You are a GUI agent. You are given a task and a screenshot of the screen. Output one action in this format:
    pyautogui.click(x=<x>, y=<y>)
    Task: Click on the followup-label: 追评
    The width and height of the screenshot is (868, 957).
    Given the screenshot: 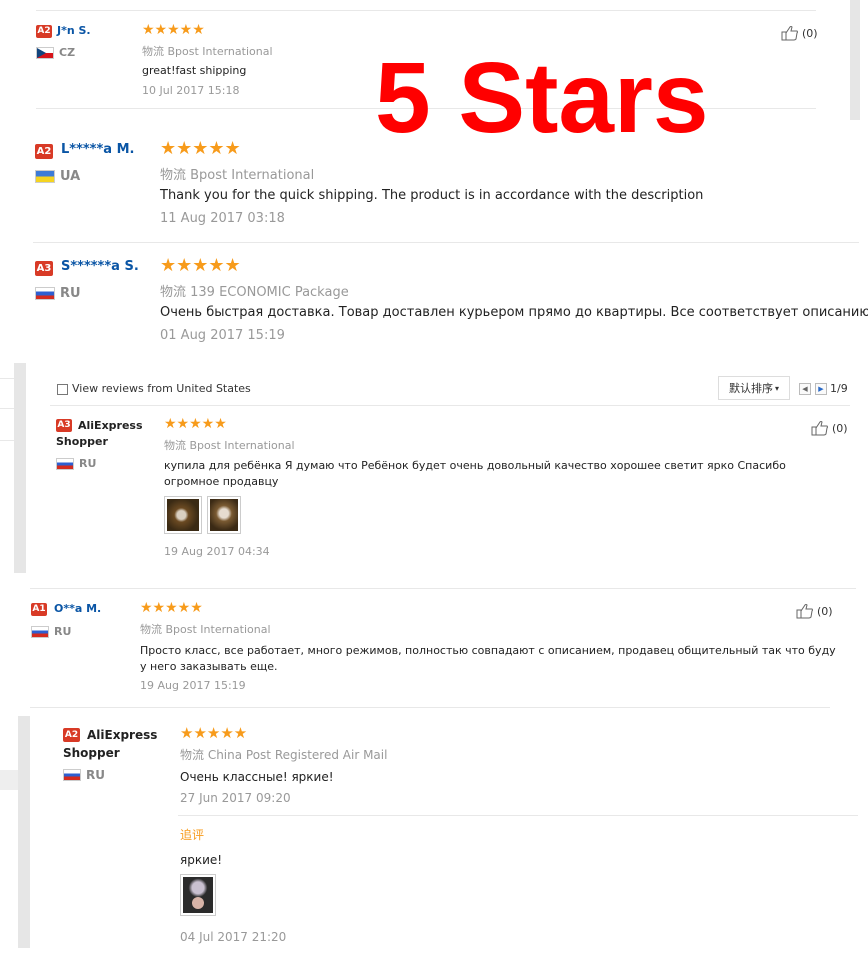 What is the action you would take?
    pyautogui.click(x=192, y=835)
    